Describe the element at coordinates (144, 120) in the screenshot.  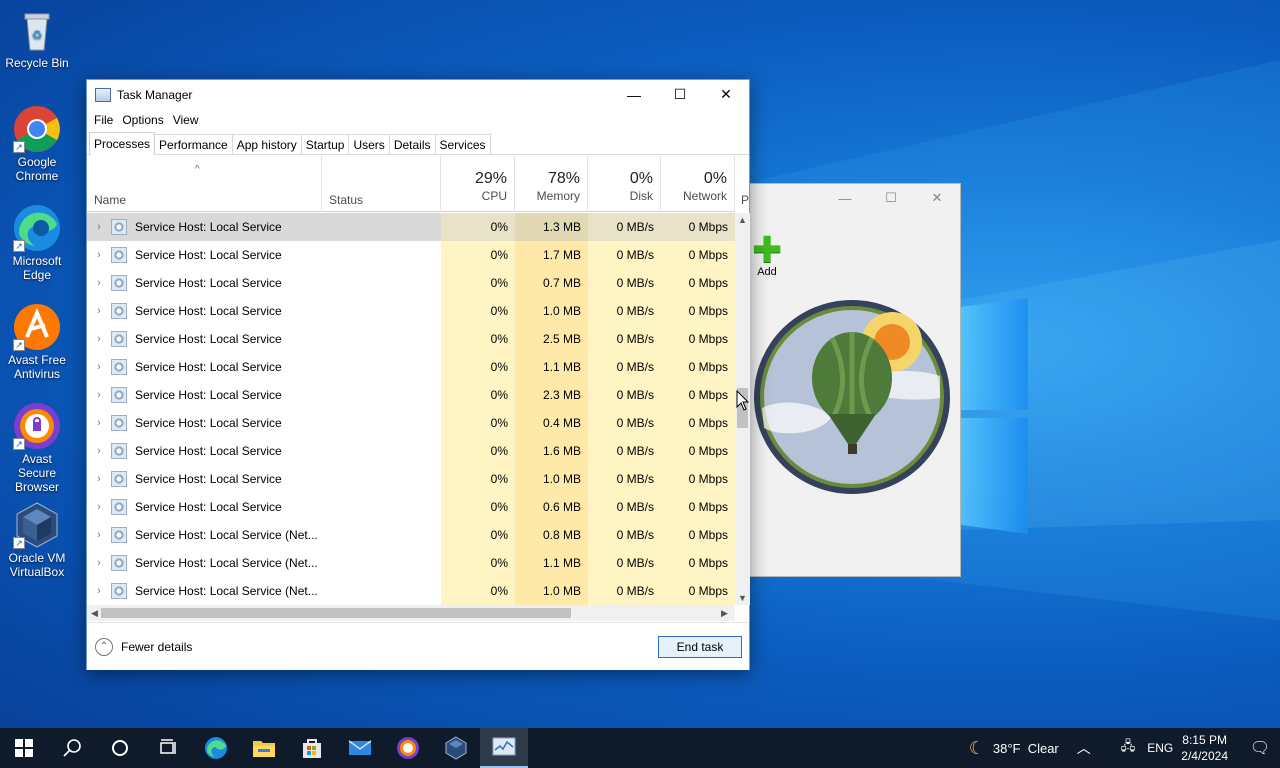
I see `menu-options: Options` at that location.